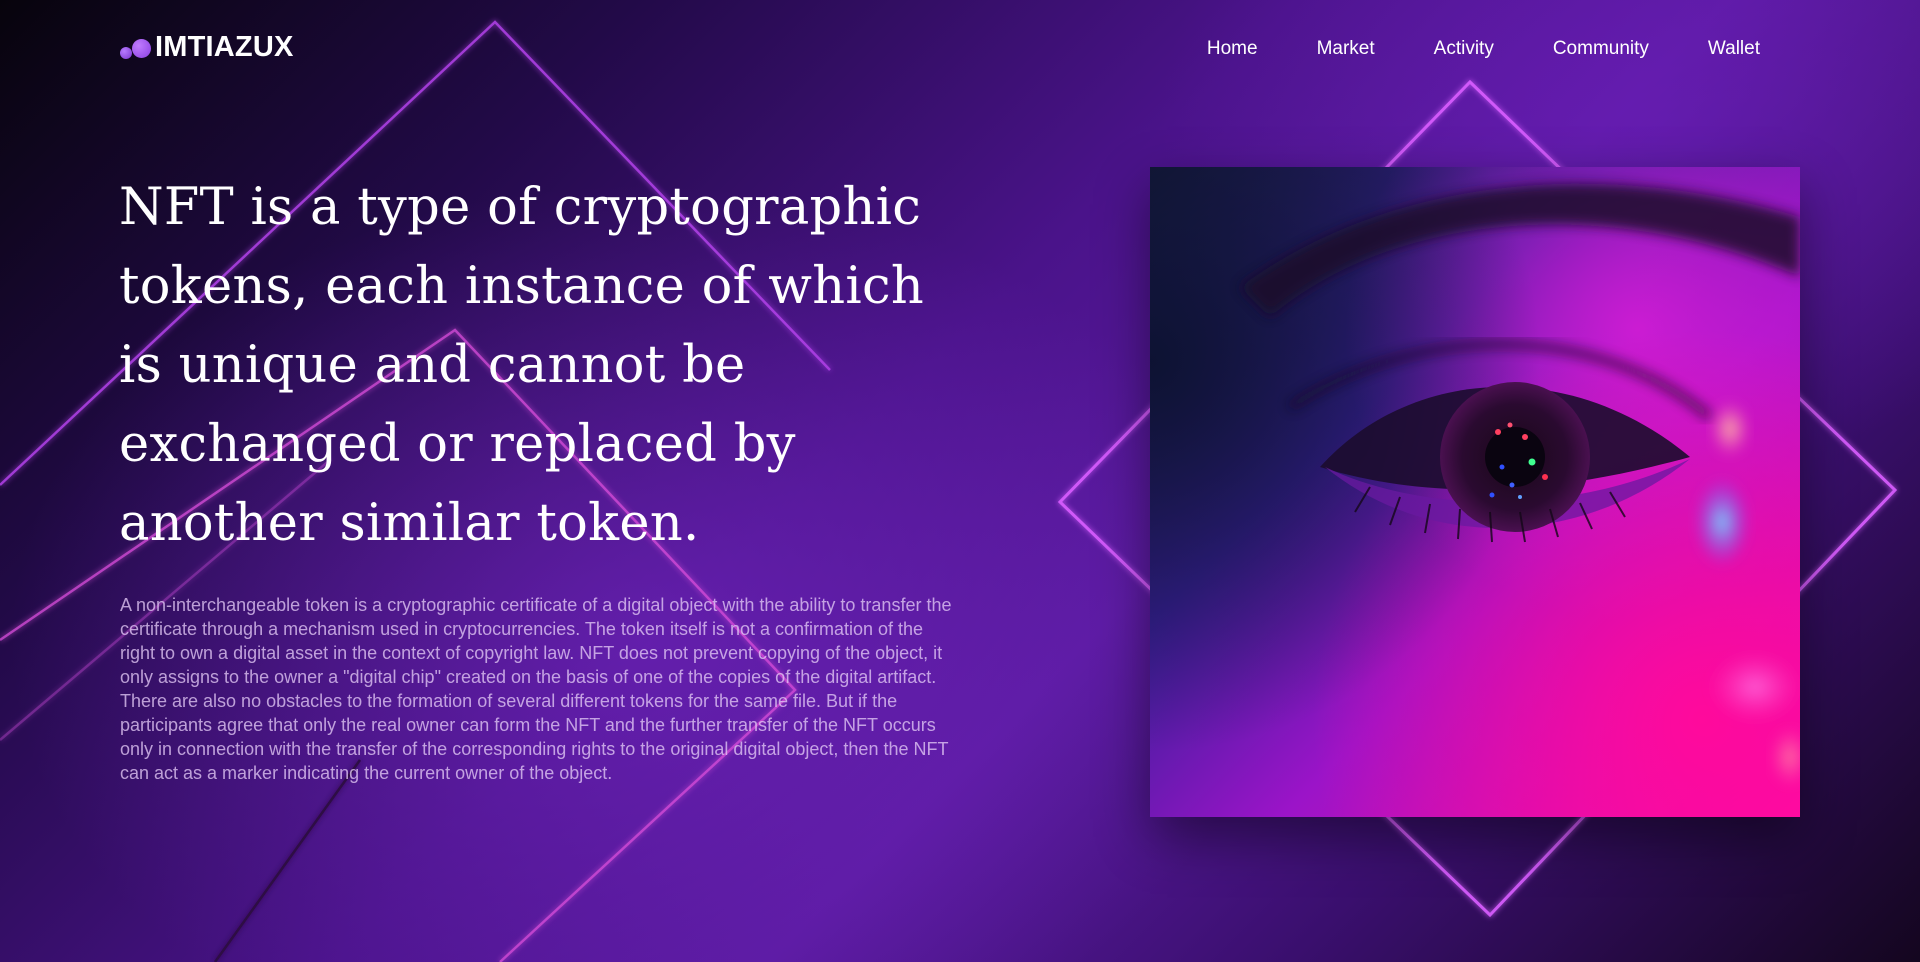 Image resolution: width=1920 pixels, height=962 pixels. I want to click on nav-item-activity: Activity, so click(1464, 49).